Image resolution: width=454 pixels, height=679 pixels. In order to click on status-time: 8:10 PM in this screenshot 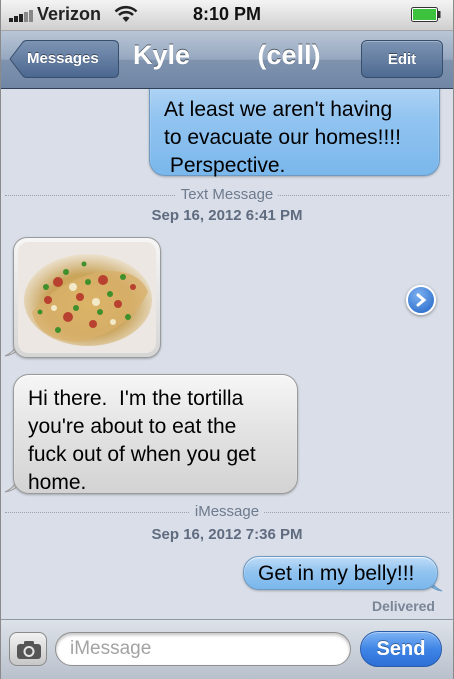, I will do `click(227, 14)`.